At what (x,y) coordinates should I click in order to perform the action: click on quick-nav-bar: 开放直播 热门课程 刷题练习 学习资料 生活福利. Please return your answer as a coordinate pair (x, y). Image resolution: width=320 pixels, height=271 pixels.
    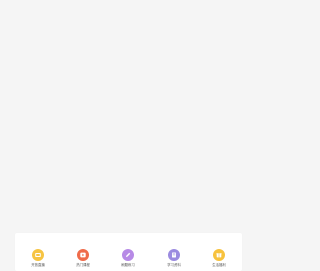
    Looking at the image, I should click on (128, 252).